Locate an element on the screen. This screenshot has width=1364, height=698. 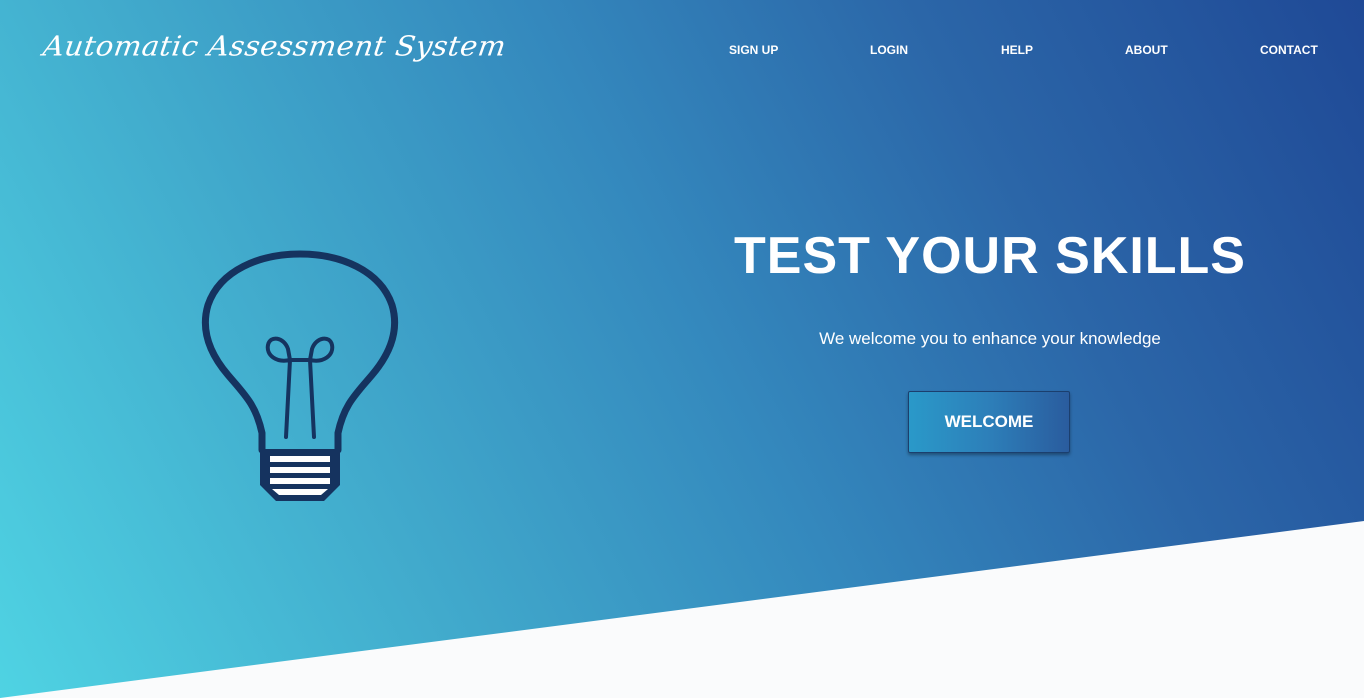
hero-subtitle: We welcome you to enhance your knowledge is located at coordinates (990, 338).